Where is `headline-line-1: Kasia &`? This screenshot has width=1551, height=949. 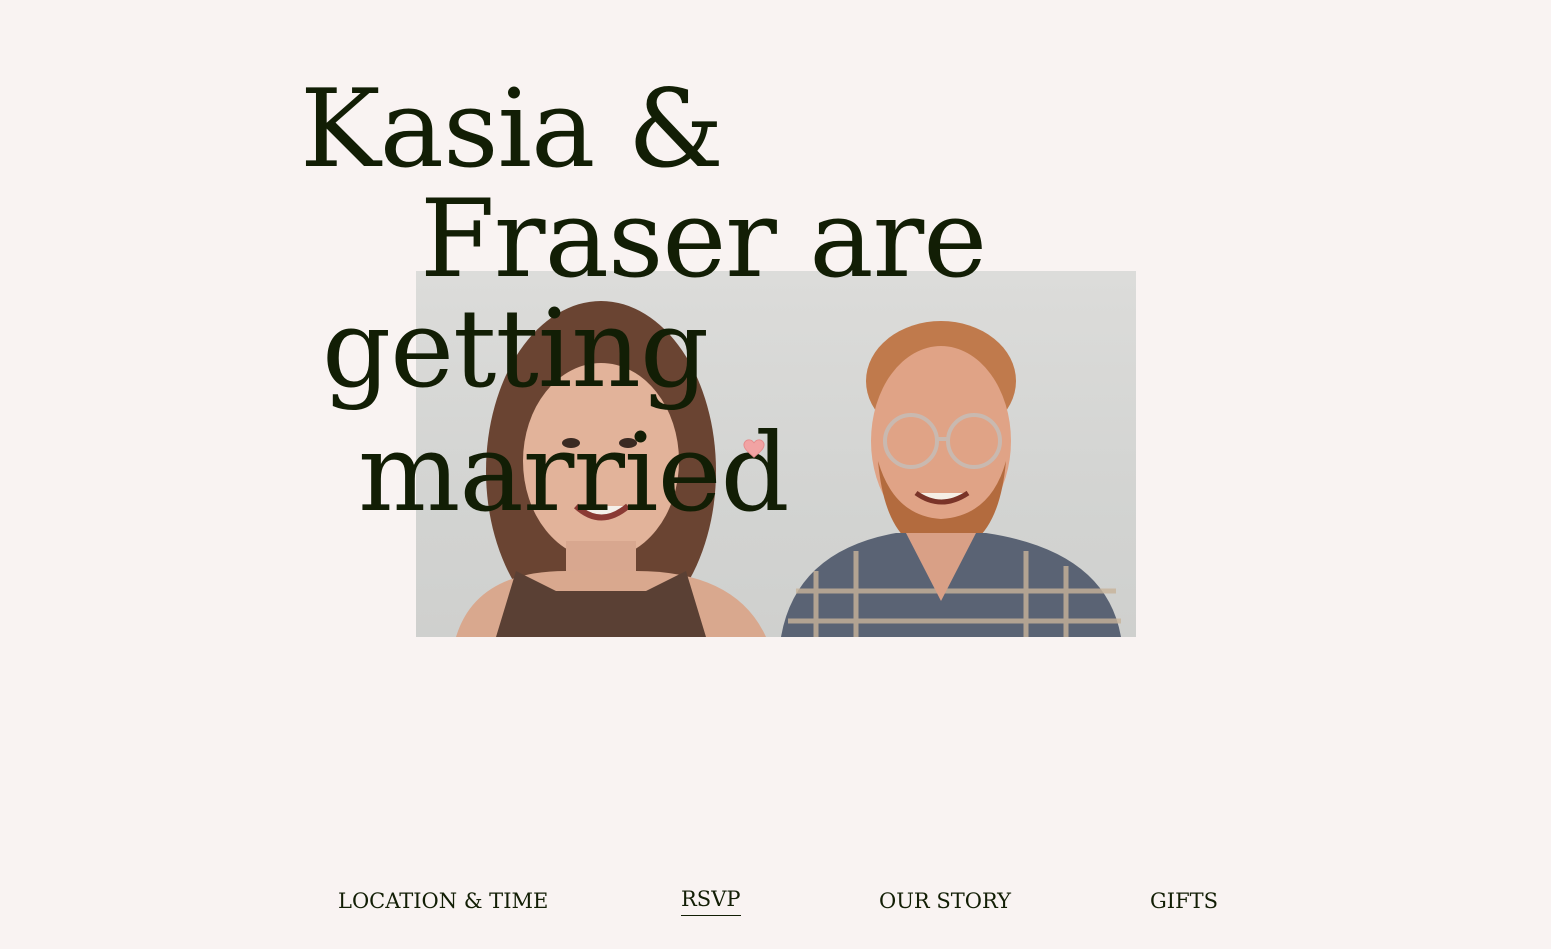
headline-line-1: Kasia & is located at coordinates (512, 129).